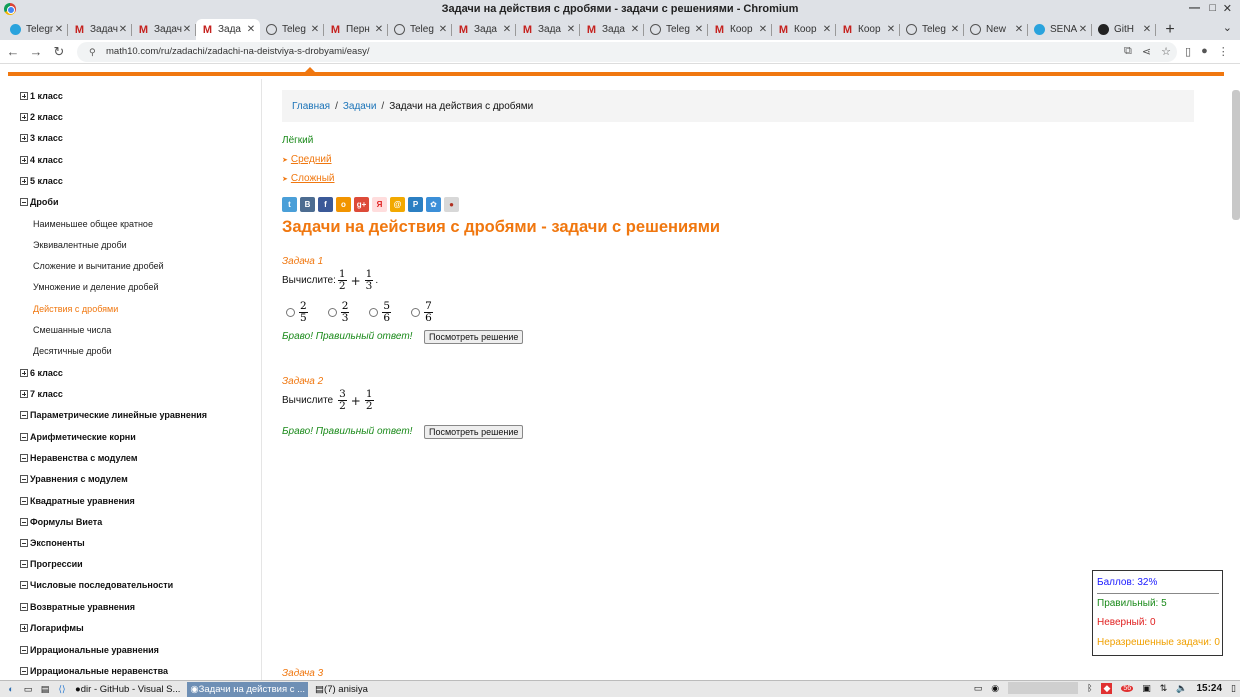  Describe the element at coordinates (361, 204) in the screenshot. I see `google-plus-icon: g+` at that location.